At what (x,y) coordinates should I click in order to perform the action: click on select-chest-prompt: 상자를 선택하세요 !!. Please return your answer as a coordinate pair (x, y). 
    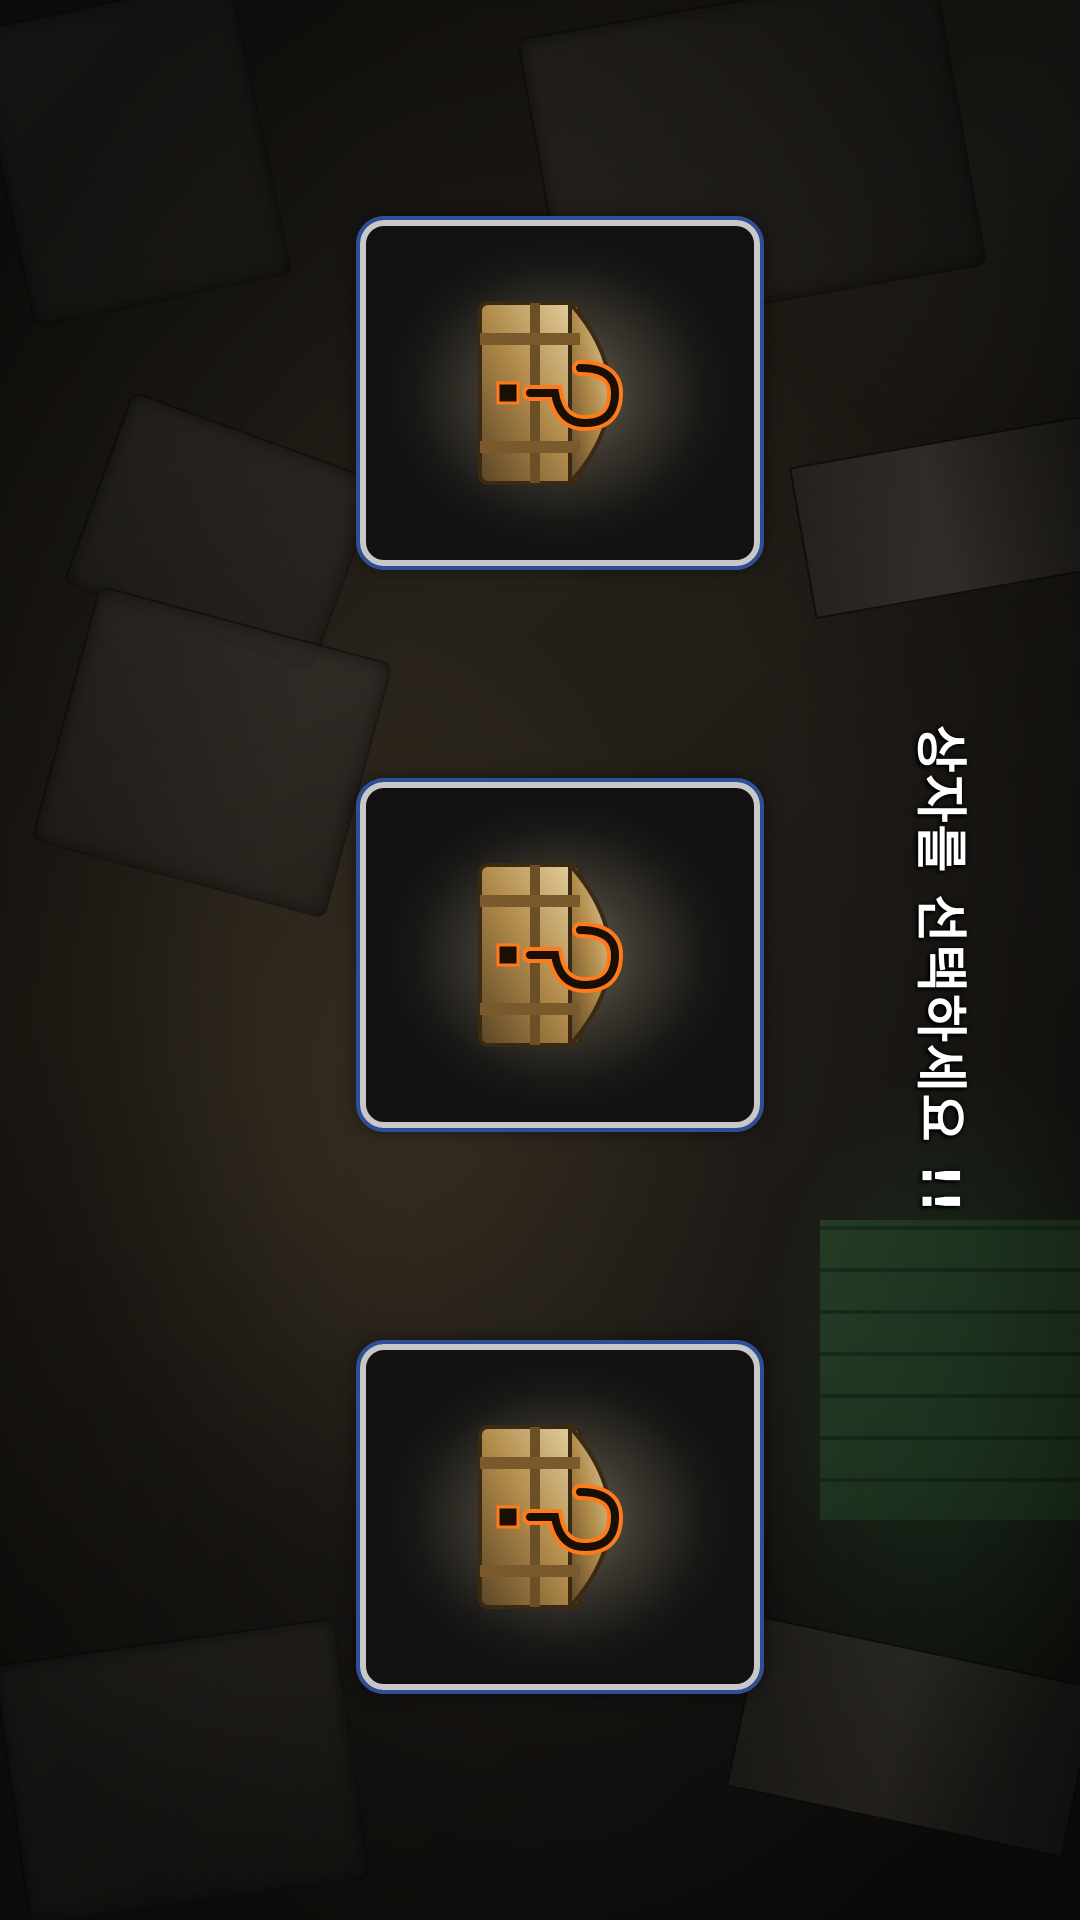
    Looking at the image, I should click on (939, 970).